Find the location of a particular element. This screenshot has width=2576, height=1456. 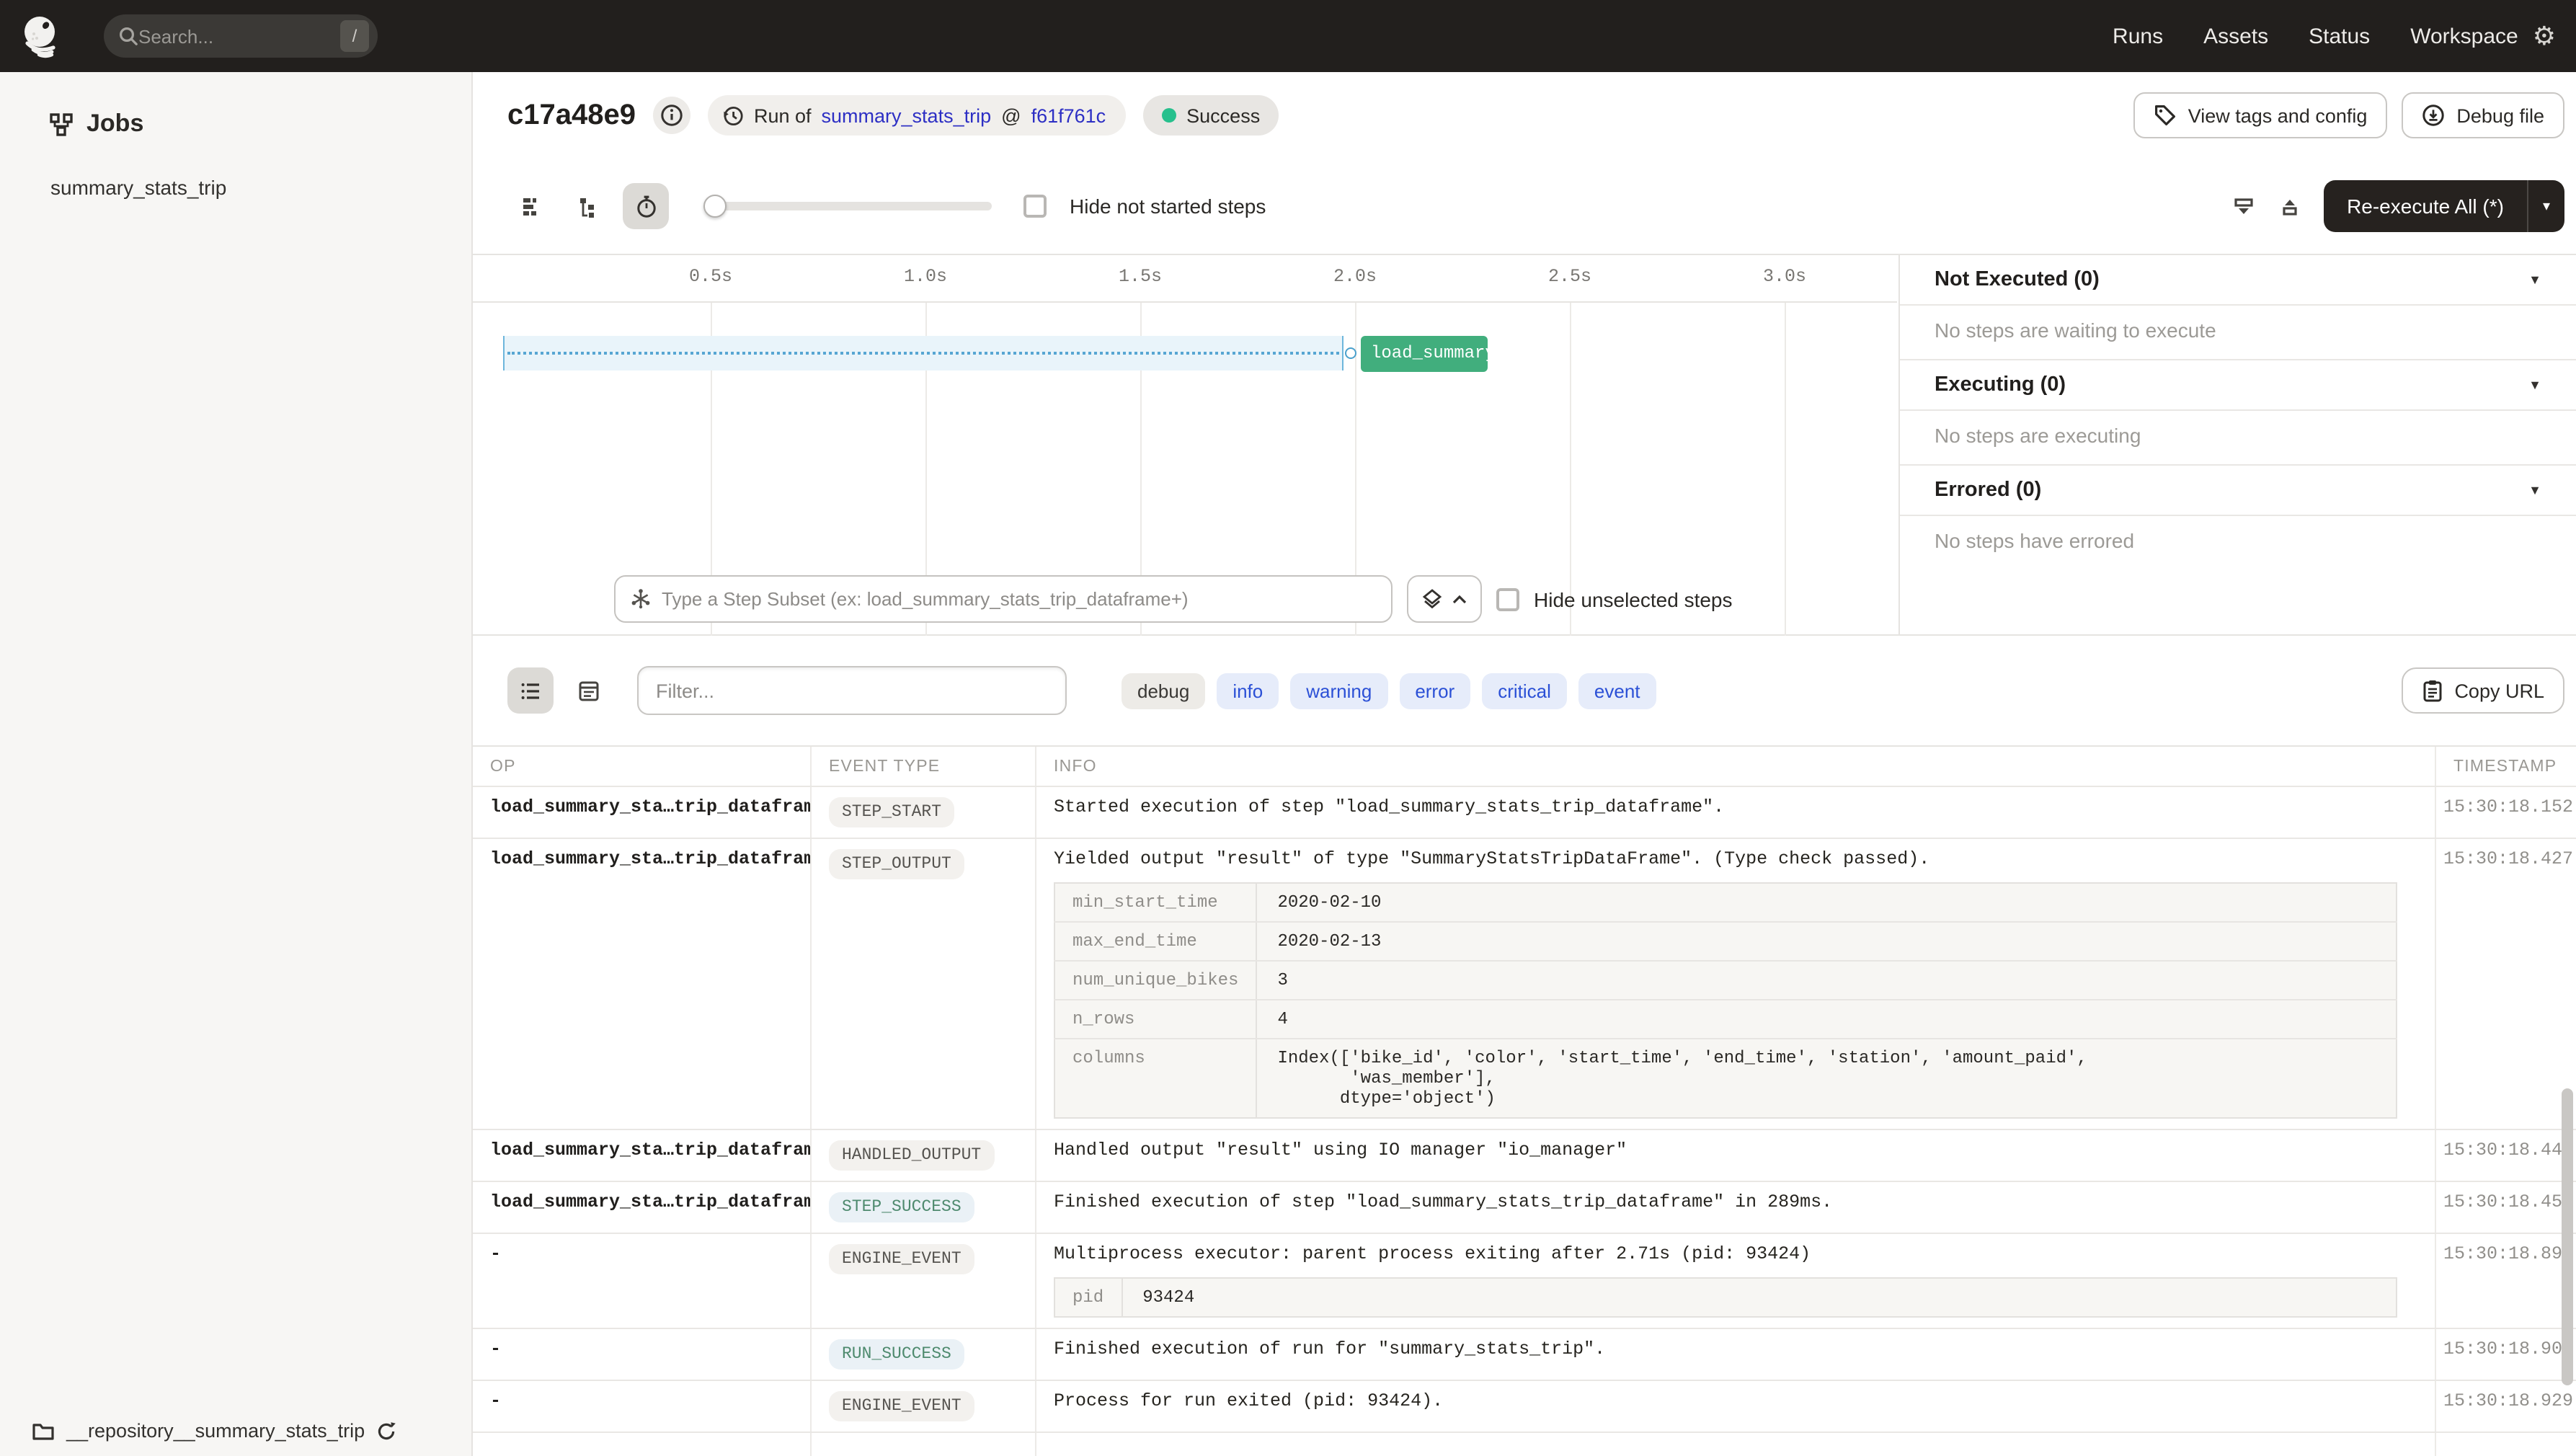

status-panel-header: Not Executed (0) ▼ is located at coordinates (2238, 280).